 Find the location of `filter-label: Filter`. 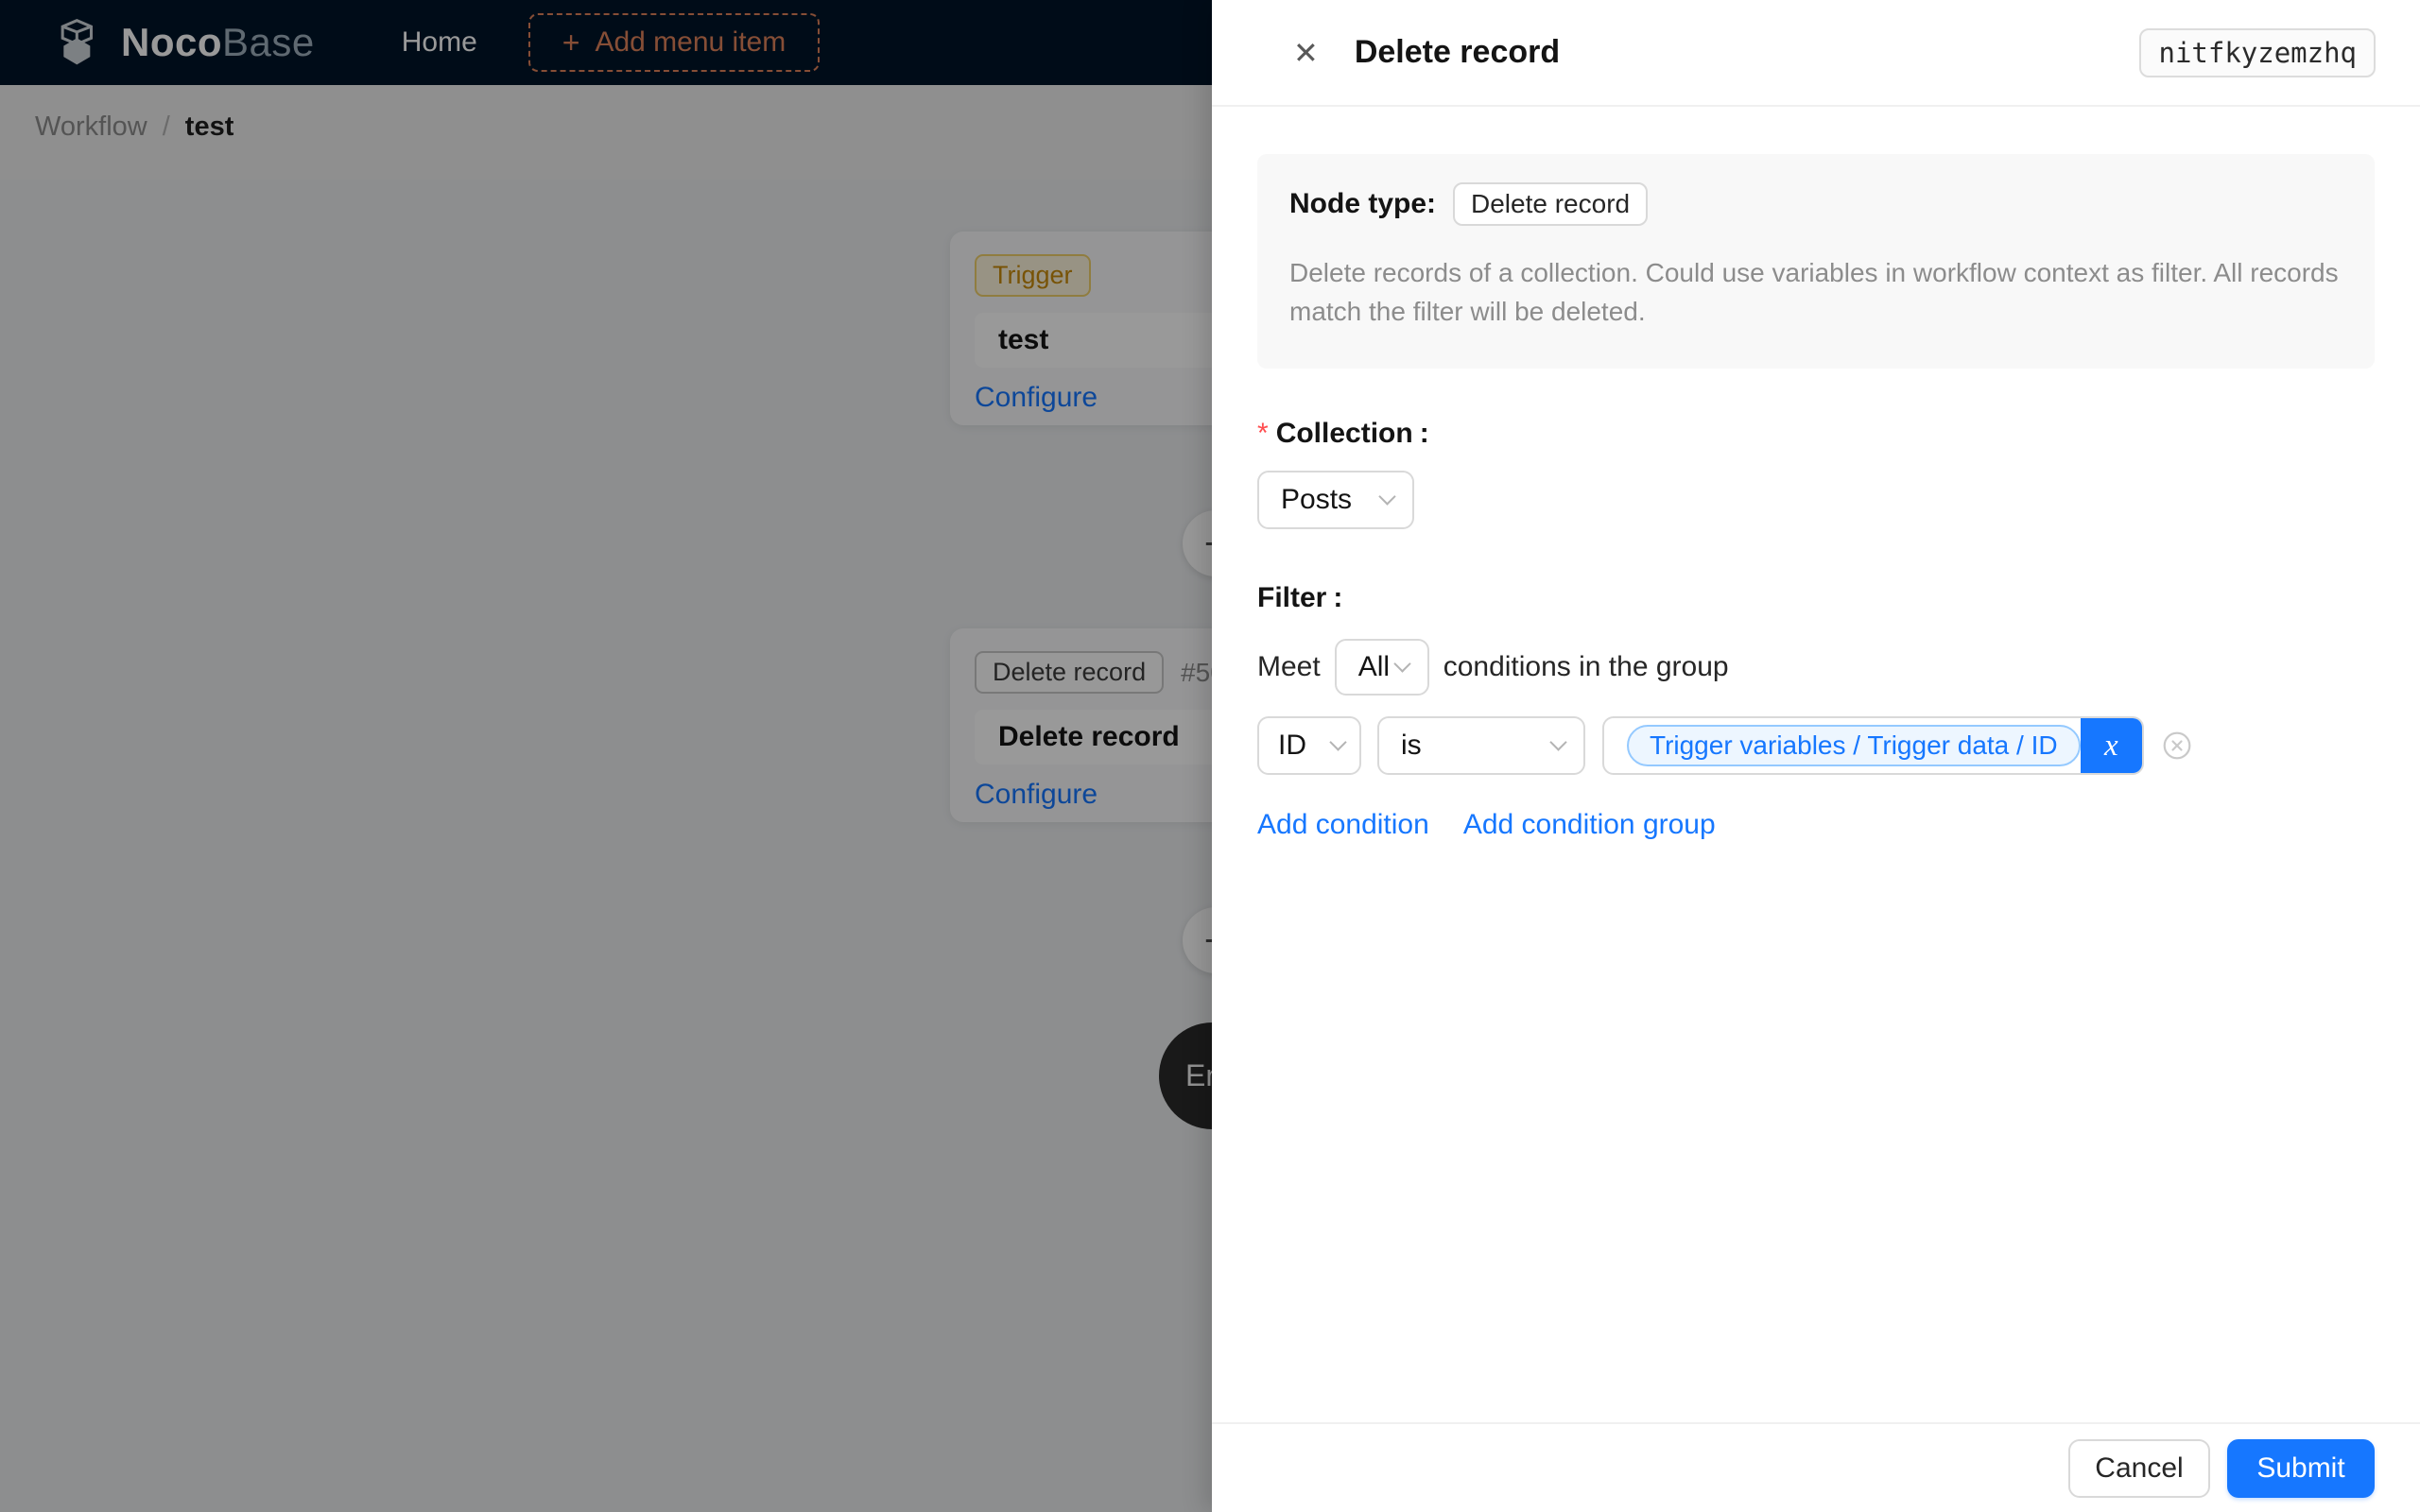

filter-label: Filter is located at coordinates (1292, 598).